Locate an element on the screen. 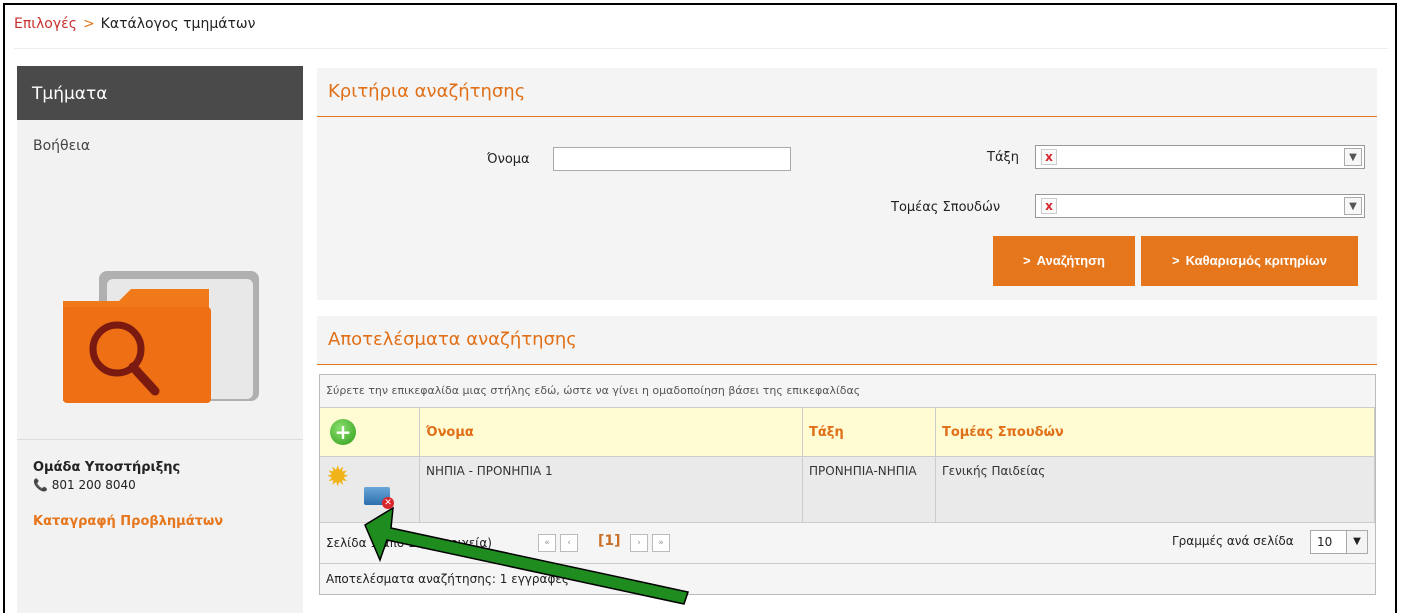 Image resolution: width=1401 pixels, height=613 pixels. breadcrumb-current: Κατάλογος τμημάτων is located at coordinates (178, 24).